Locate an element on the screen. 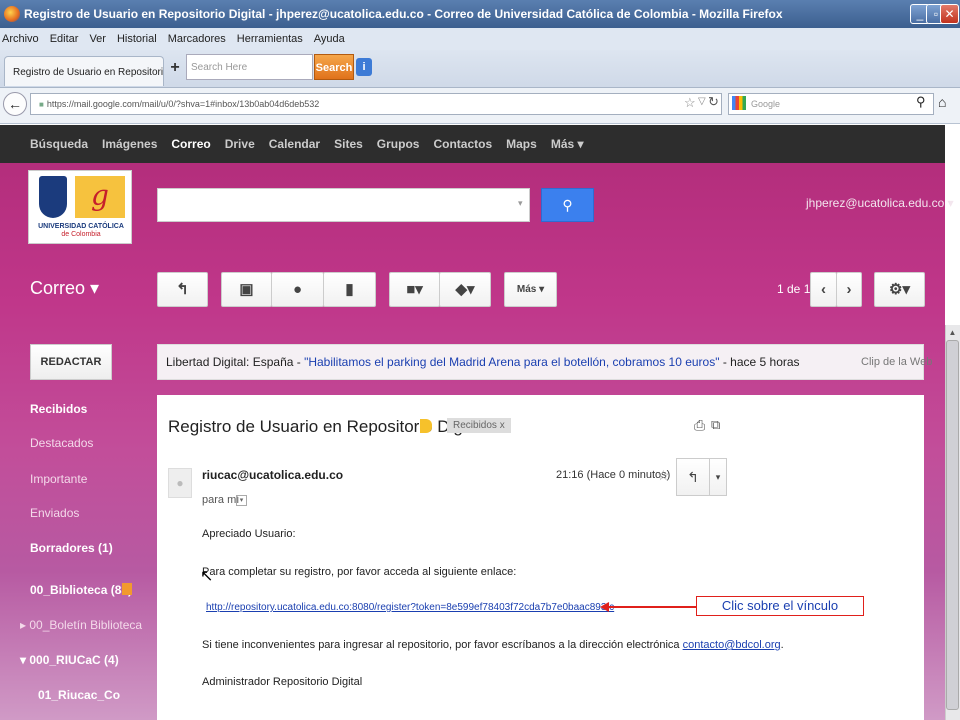  menu-marcadores: Marcadores is located at coordinates (197, 39).